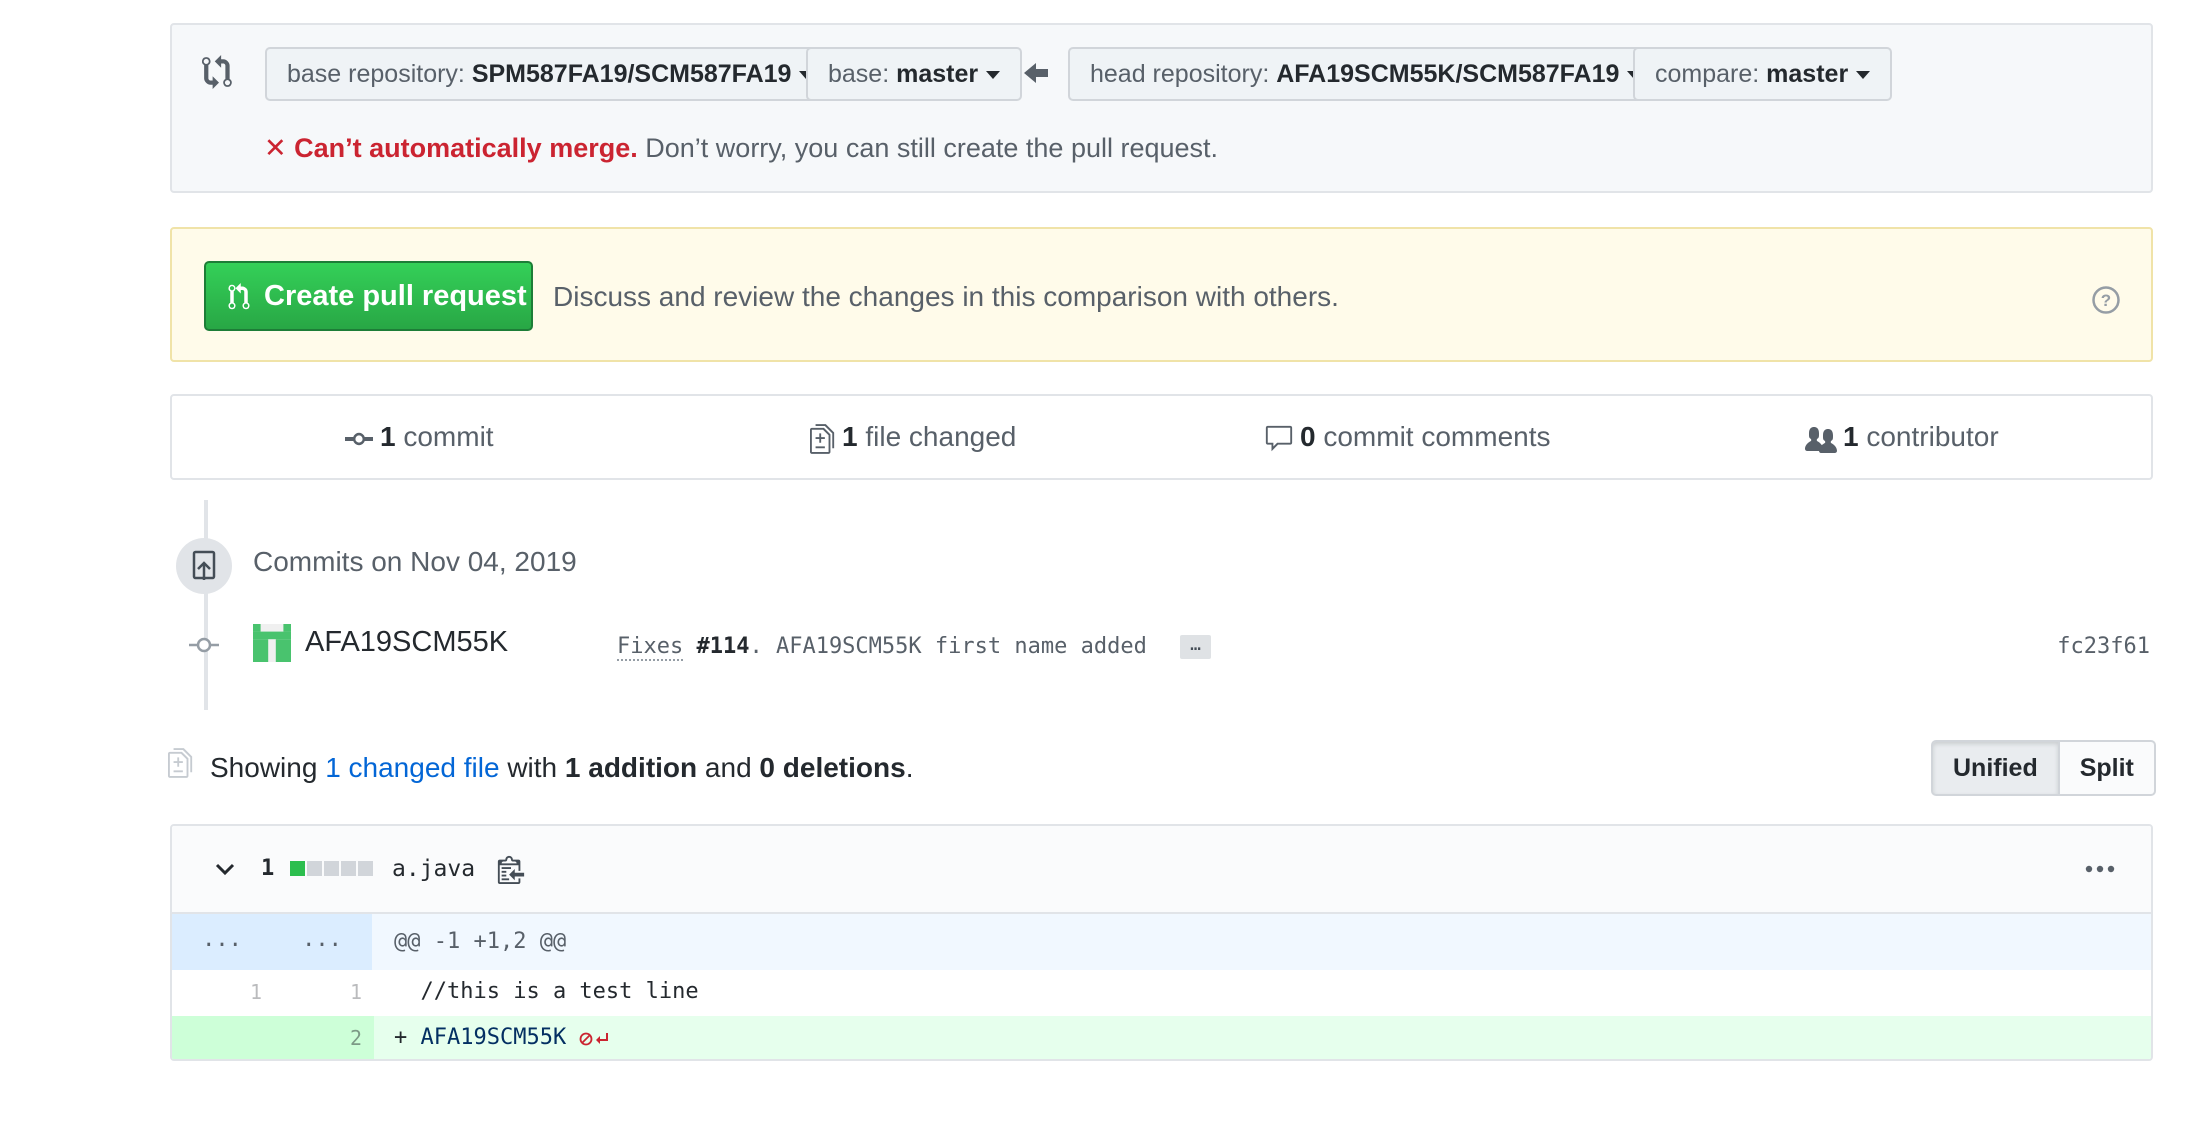 The height and width of the screenshot is (1125, 2192). What do you see at coordinates (1763, 74) in the screenshot?
I see `compare-branch-select: compare: master` at bounding box center [1763, 74].